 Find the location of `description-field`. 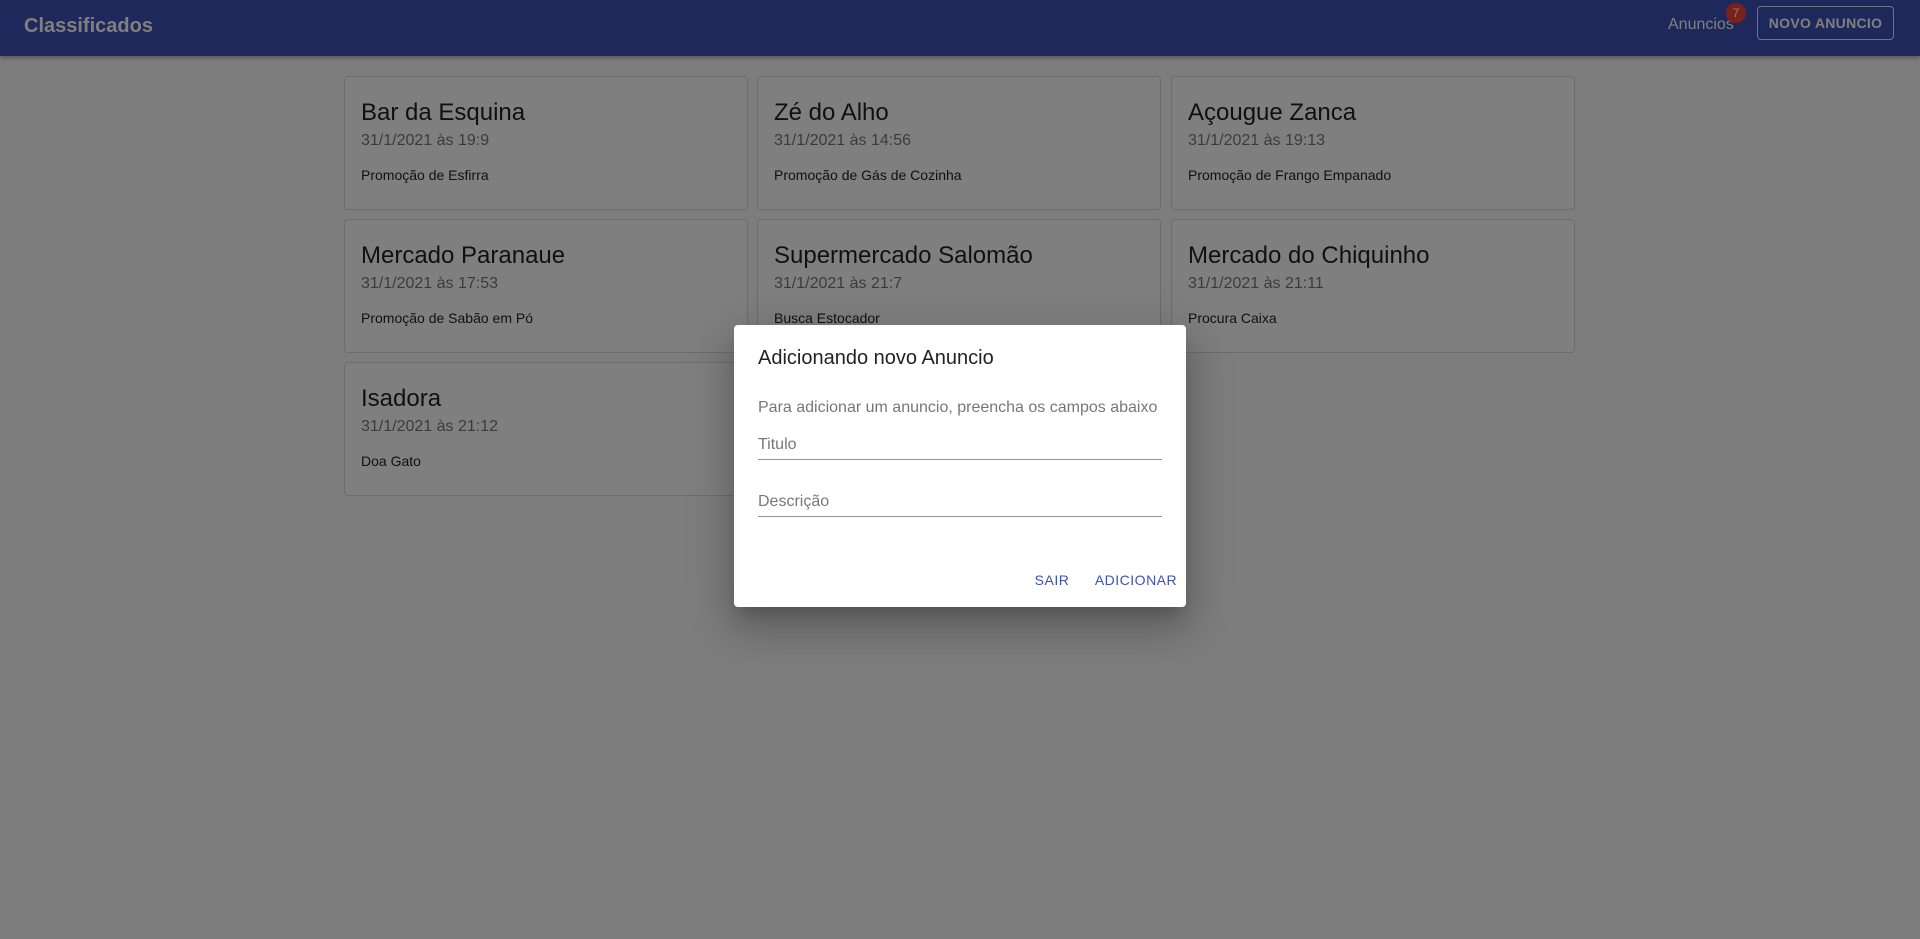

description-field is located at coordinates (960, 499).